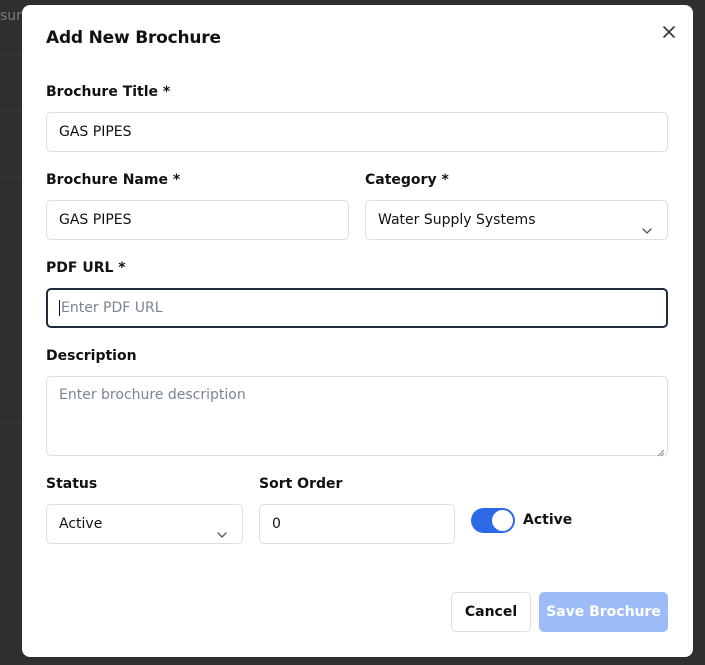 The height and width of the screenshot is (665, 705). Describe the element at coordinates (113, 180) in the screenshot. I see `brochure-name-label: Brochure Name *` at that location.